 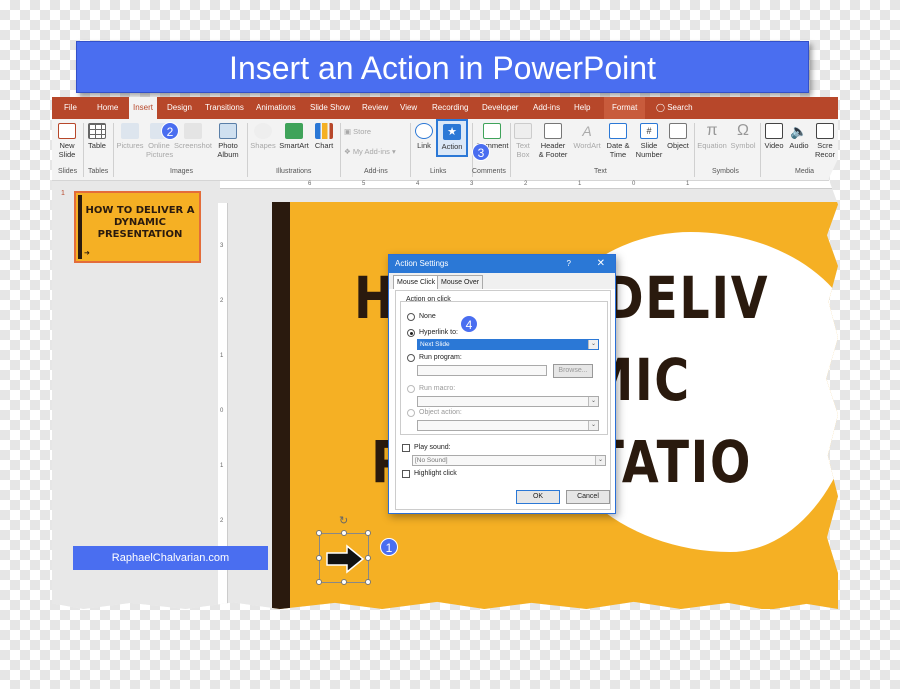 What do you see at coordinates (408, 108) in the screenshot?
I see `tab-view: View` at bounding box center [408, 108].